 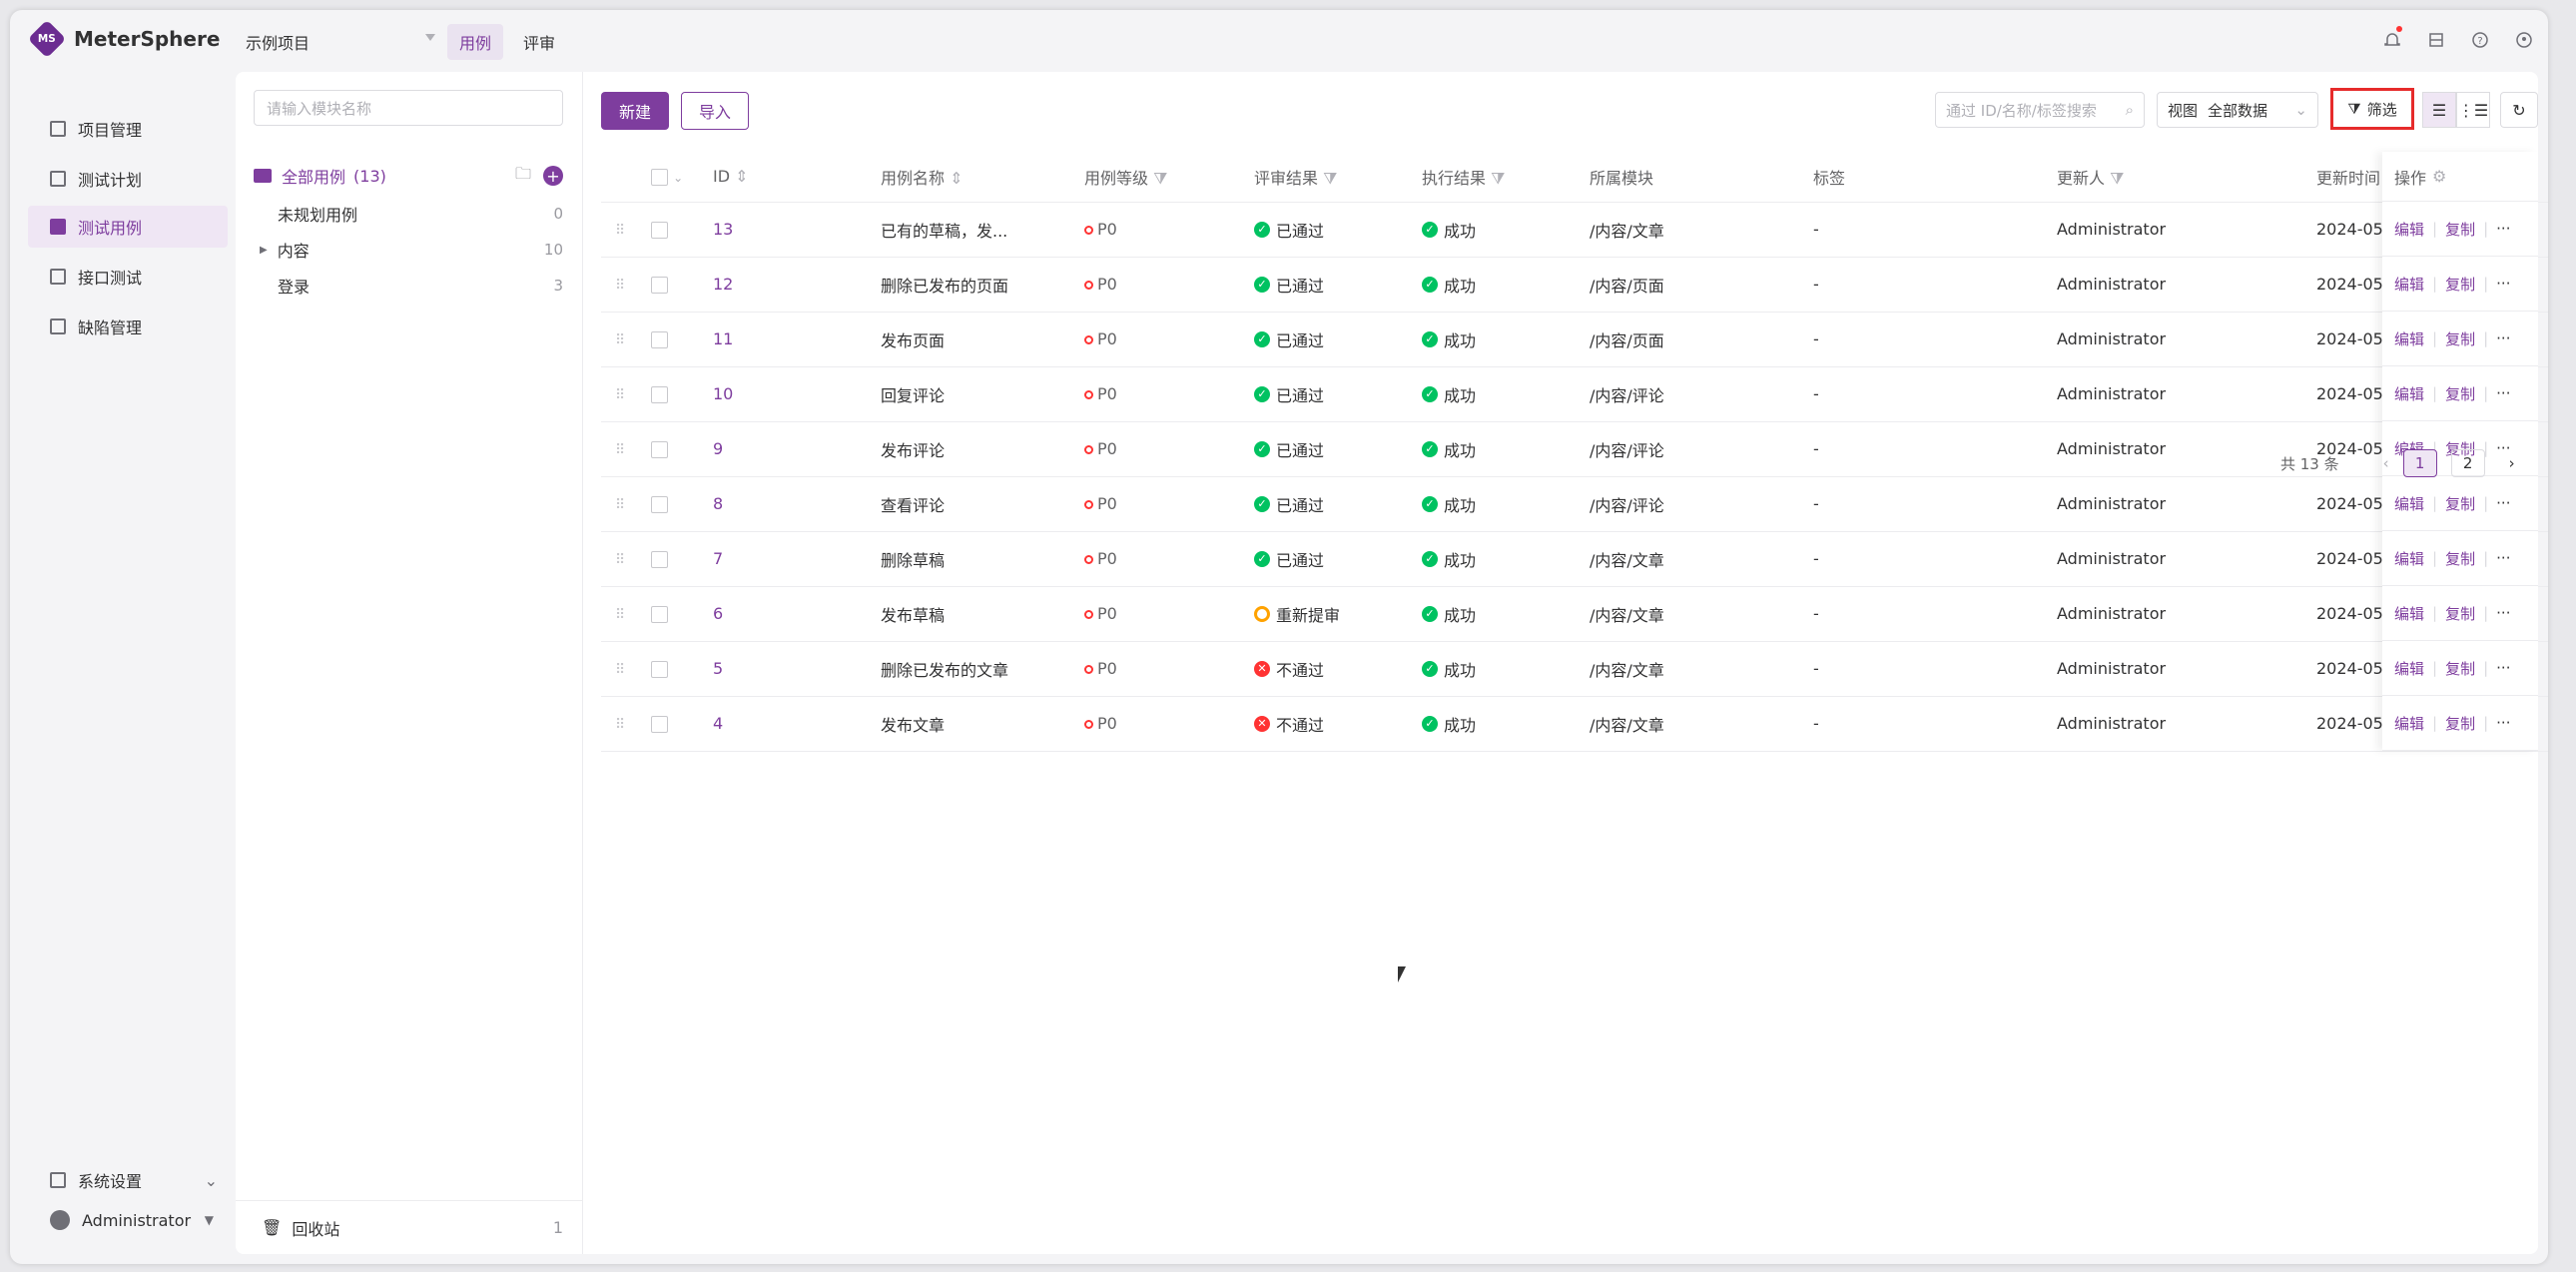 I want to click on sidebar-item-plan: 测试计划, so click(x=128, y=179).